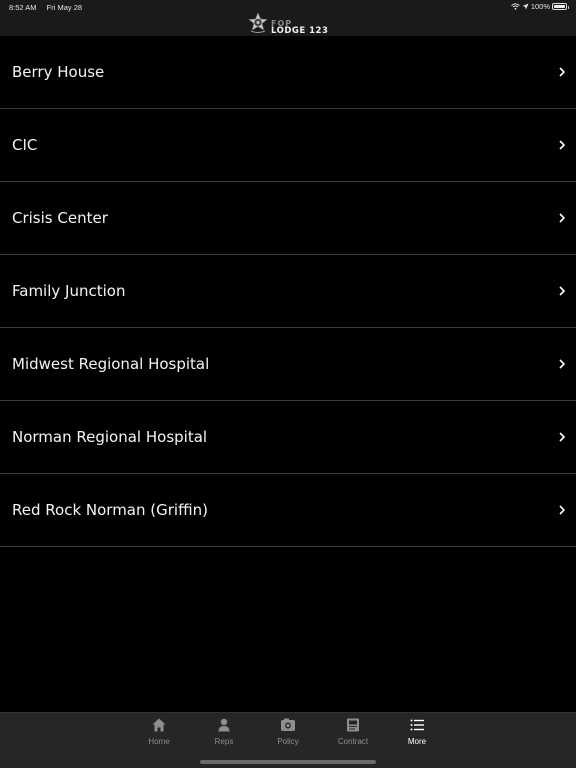 The width and height of the screenshot is (576, 768). What do you see at coordinates (258, 22) in the screenshot?
I see `fop-star-badge-icon` at bounding box center [258, 22].